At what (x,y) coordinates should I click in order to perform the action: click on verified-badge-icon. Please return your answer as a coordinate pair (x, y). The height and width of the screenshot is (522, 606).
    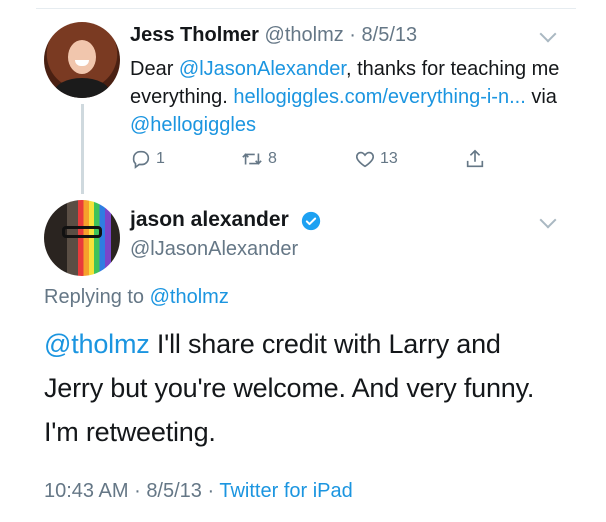
    Looking at the image, I should click on (311, 221).